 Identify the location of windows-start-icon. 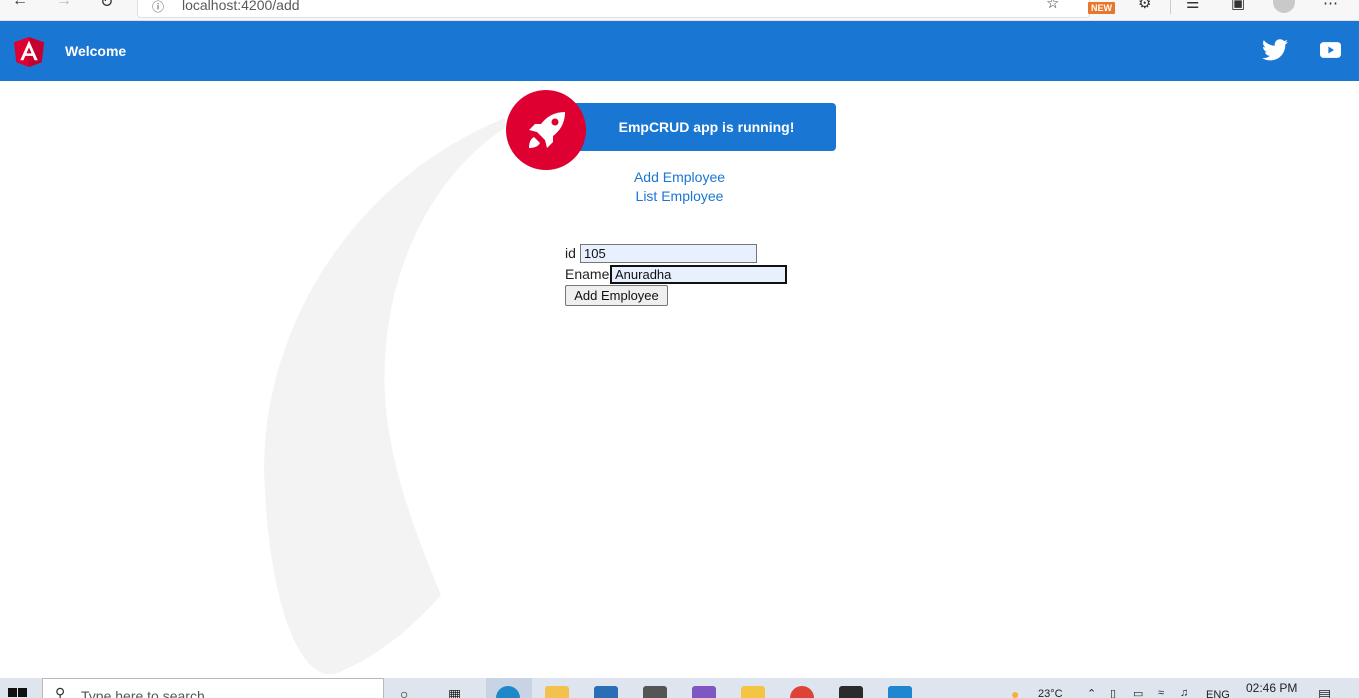
(18, 693).